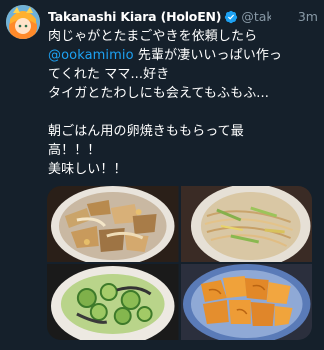 The width and height of the screenshot is (324, 350). What do you see at coordinates (113, 302) in the screenshot?
I see `photo-cucumber-salad` at bounding box center [113, 302].